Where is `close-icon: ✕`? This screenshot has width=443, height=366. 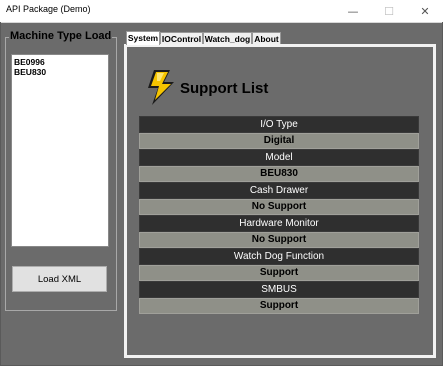 close-icon: ✕ is located at coordinates (425, 11).